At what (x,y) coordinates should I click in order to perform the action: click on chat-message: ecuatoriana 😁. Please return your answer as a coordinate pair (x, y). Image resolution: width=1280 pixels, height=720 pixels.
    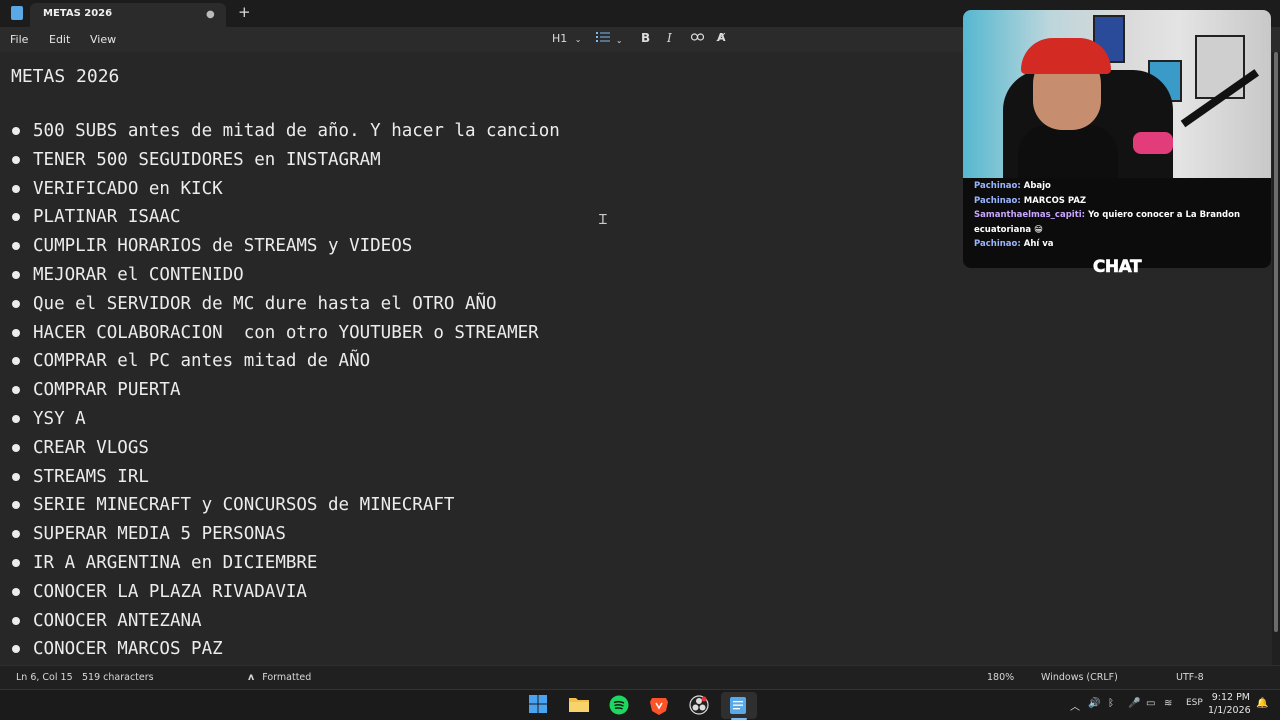
    Looking at the image, I should click on (1119, 230).